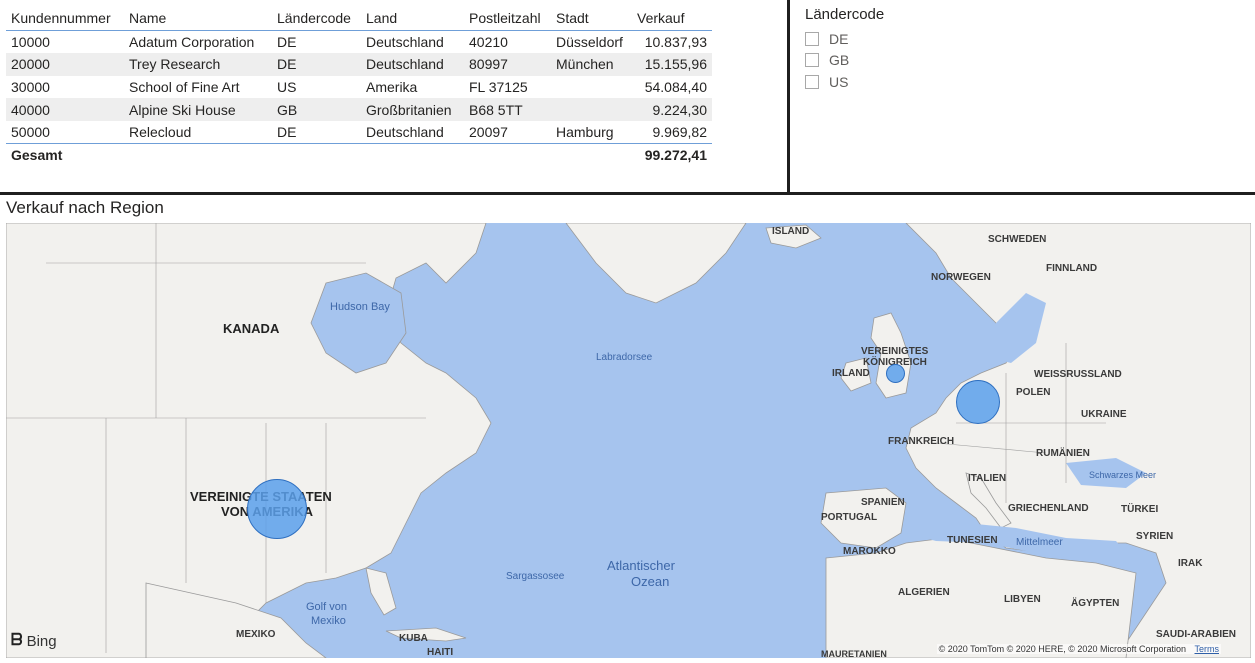 The height and width of the screenshot is (663, 1255). I want to click on map-label: Ozean, so click(650, 581).